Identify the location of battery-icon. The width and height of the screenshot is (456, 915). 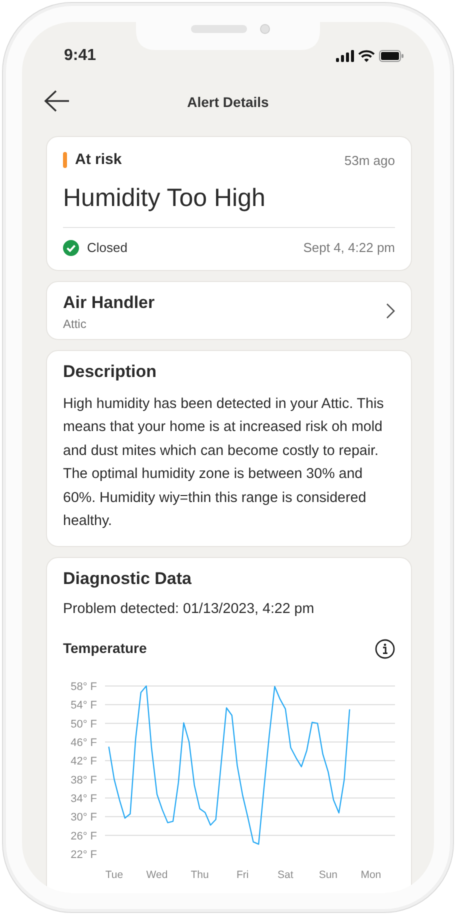
(391, 56).